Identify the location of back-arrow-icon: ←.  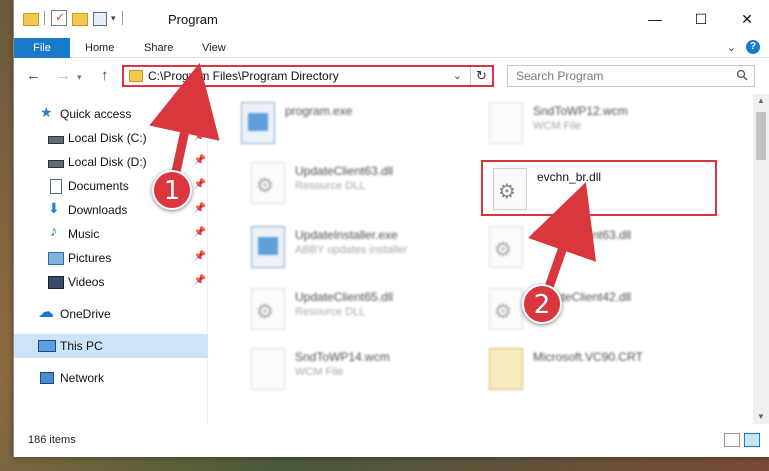
(33, 75).